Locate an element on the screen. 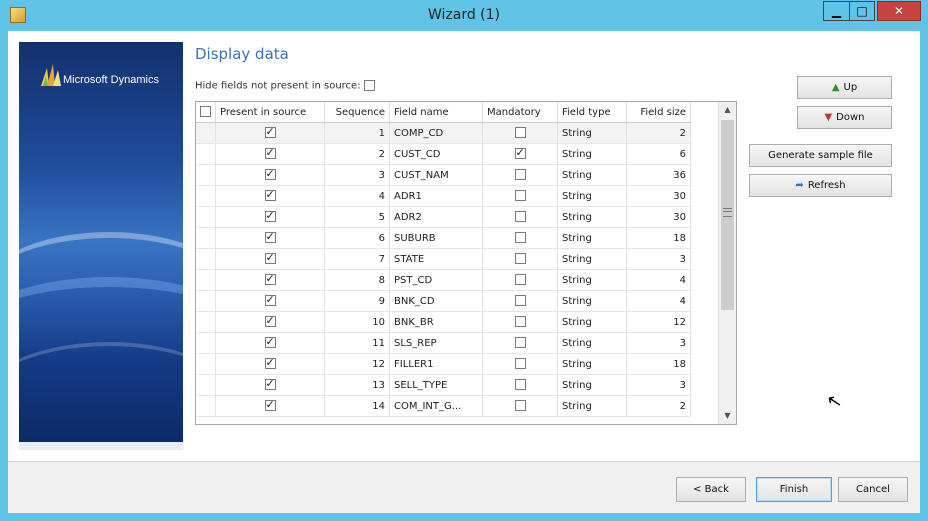  cell-field-name: ADR2 is located at coordinates (436, 217).